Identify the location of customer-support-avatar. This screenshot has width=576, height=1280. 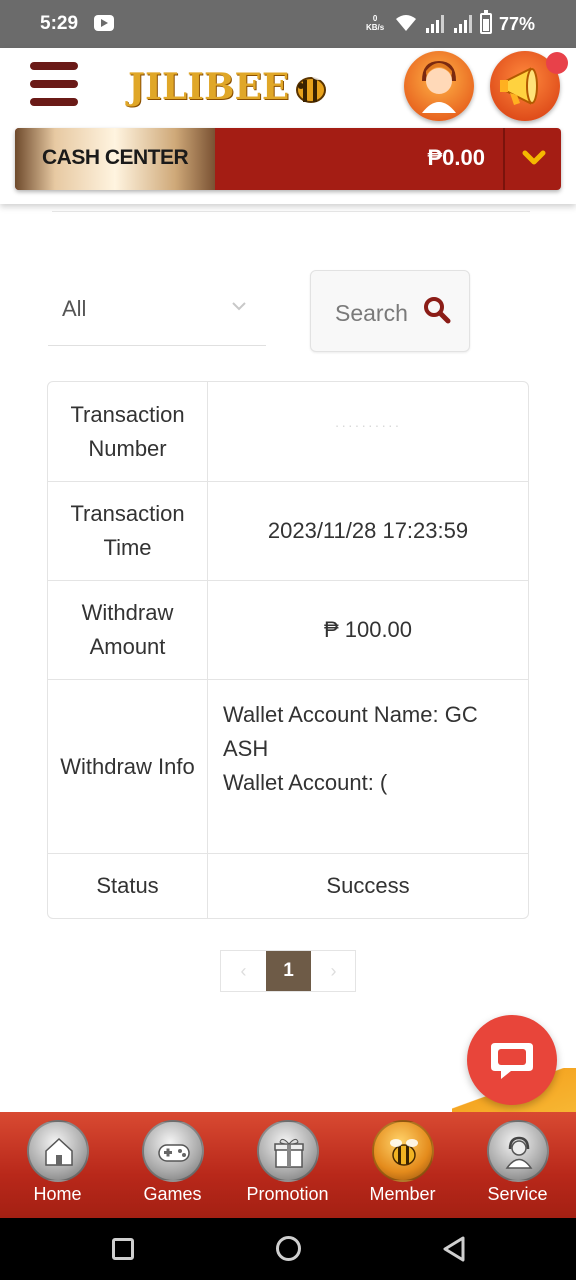
(439, 86).